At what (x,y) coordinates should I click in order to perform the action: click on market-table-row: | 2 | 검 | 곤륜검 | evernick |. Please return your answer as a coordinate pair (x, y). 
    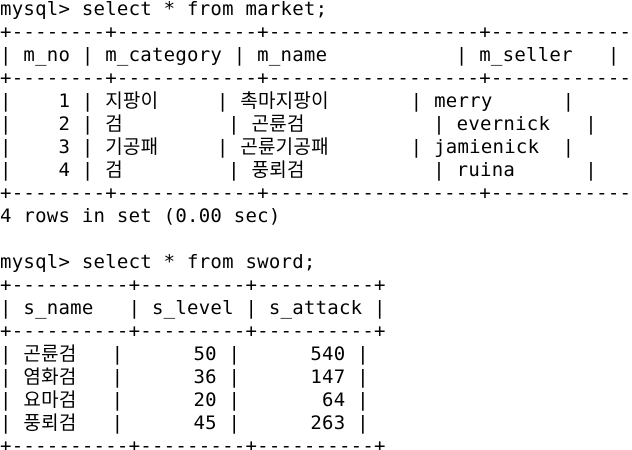
    Looking at the image, I should click on (298, 124).